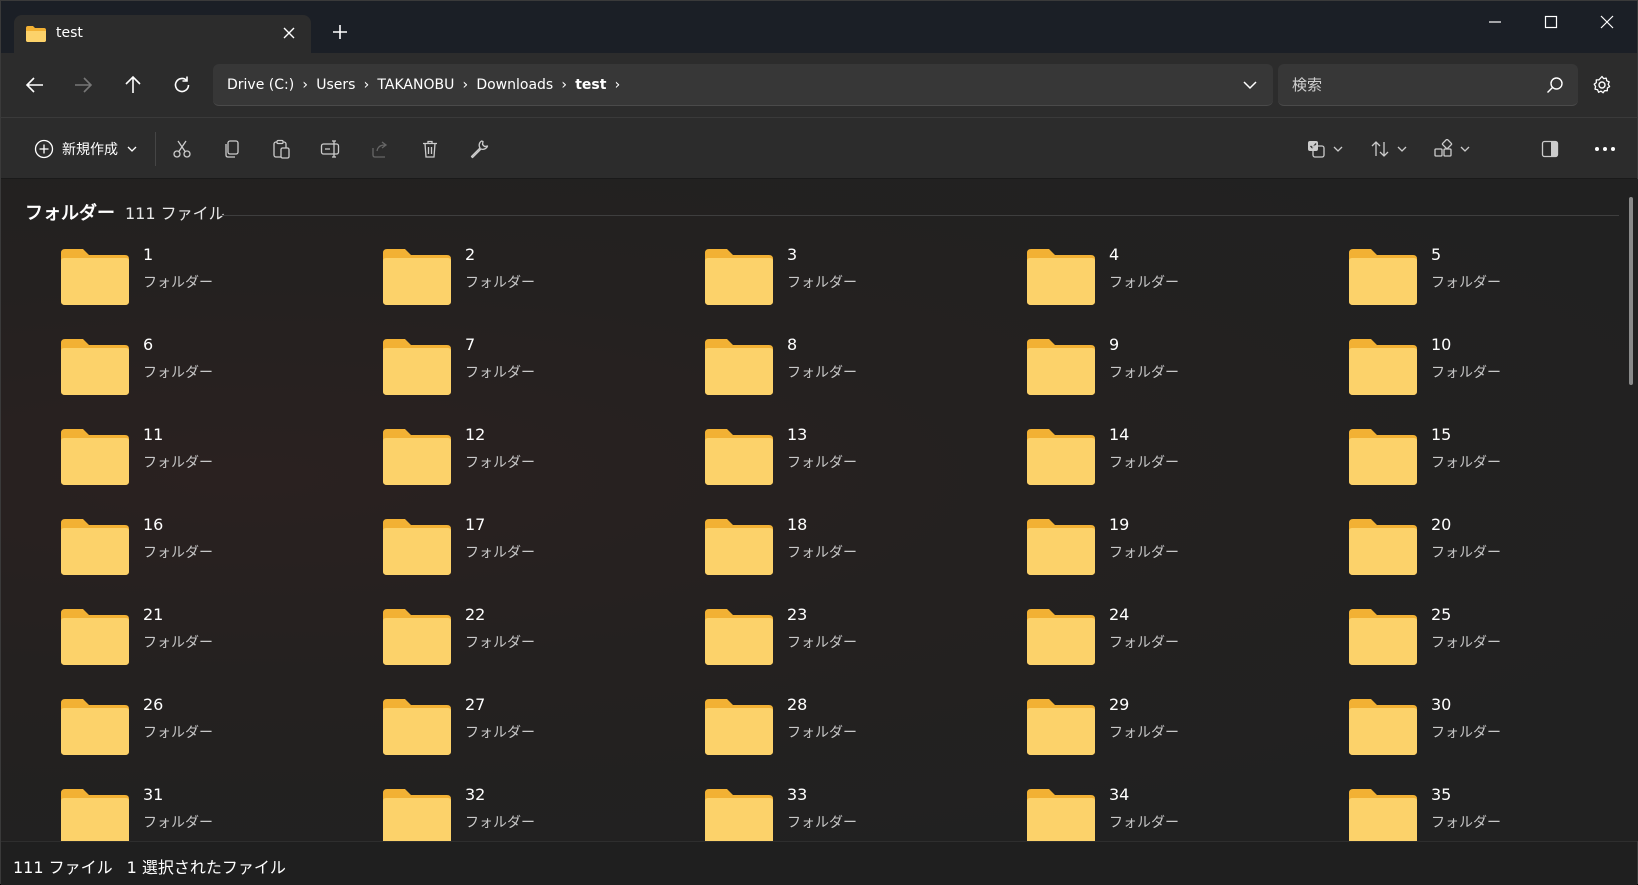 This screenshot has height=885, width=1638. What do you see at coordinates (335, 85) in the screenshot?
I see `crumb-users: Users` at bounding box center [335, 85].